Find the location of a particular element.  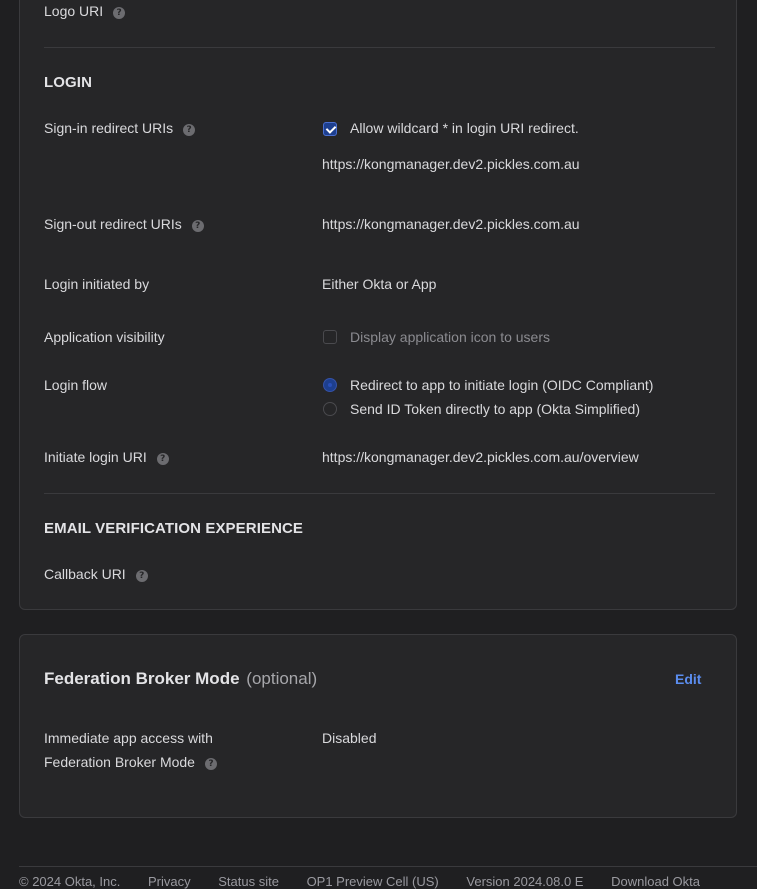

immediate-access-label-line1: Immediate app access with is located at coordinates (128, 738).